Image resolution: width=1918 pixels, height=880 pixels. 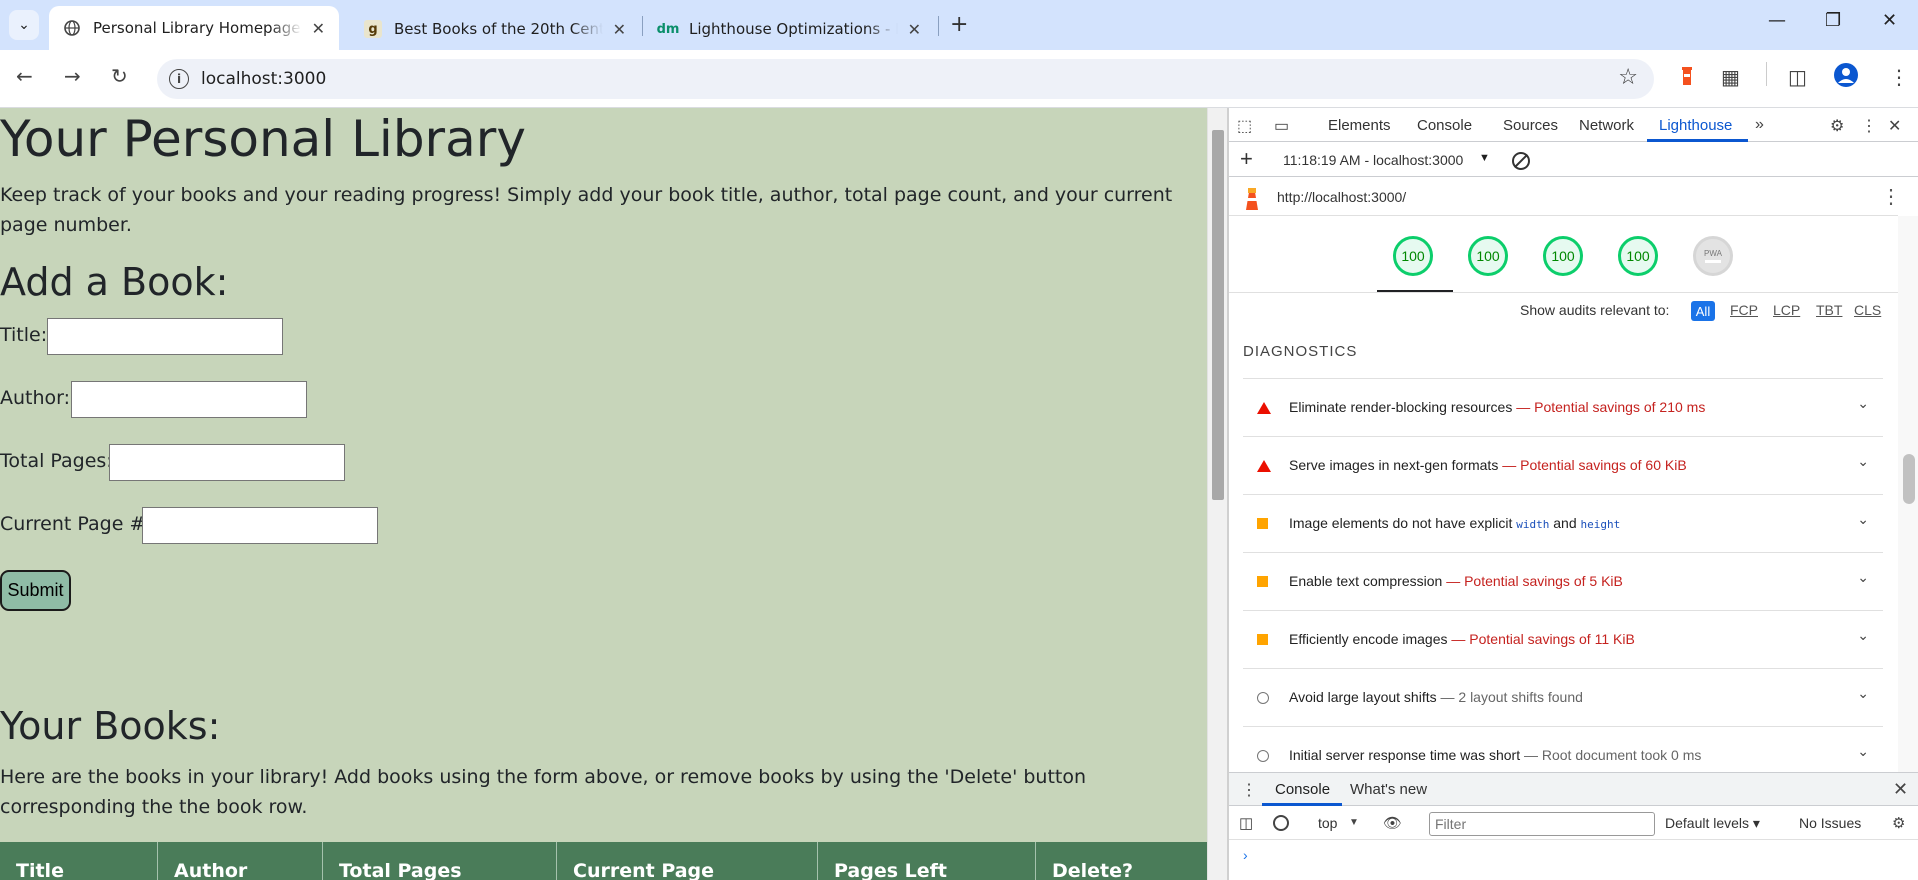 I want to click on context-dropdown-caret-icon: ▼, so click(x=1354, y=822).